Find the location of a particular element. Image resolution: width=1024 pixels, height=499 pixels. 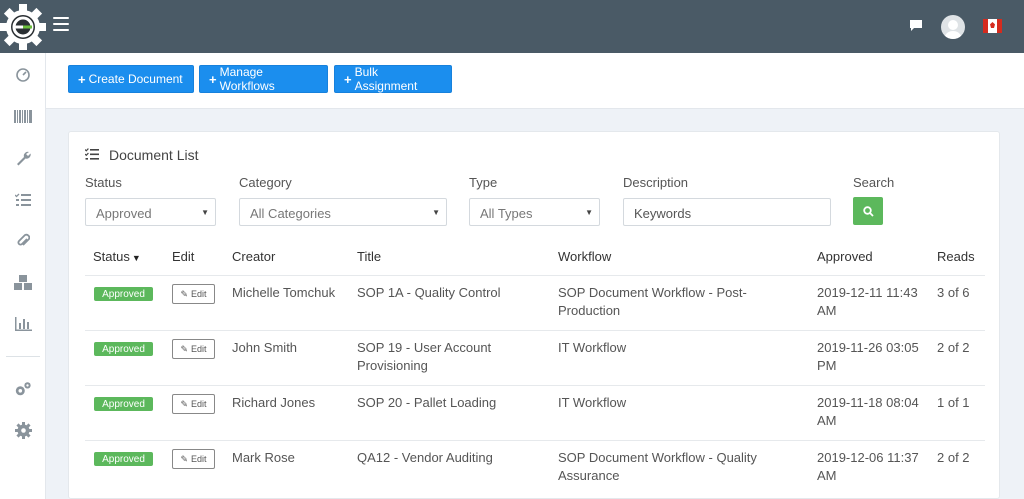

sort-desc-icon: ▼ is located at coordinates (136, 258).